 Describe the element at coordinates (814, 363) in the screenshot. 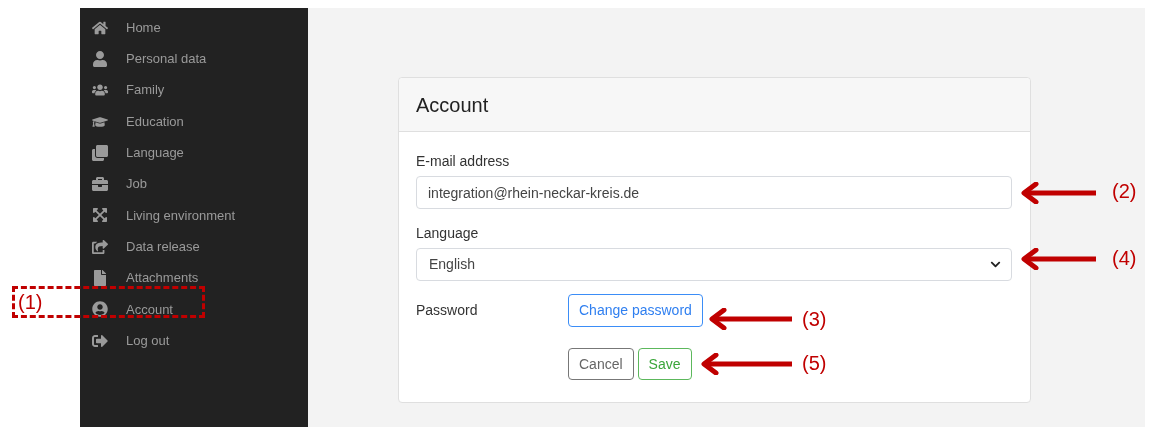

I see `annotation-label: (5)` at that location.